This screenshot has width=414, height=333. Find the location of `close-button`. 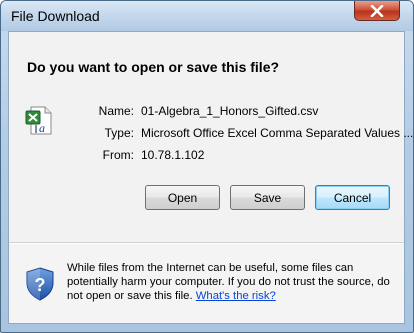

close-button is located at coordinates (377, 11).